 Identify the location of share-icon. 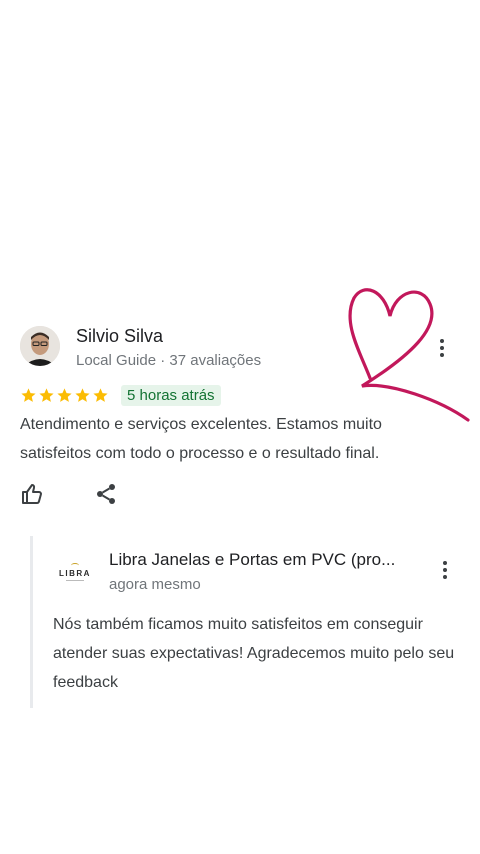
(106, 494).